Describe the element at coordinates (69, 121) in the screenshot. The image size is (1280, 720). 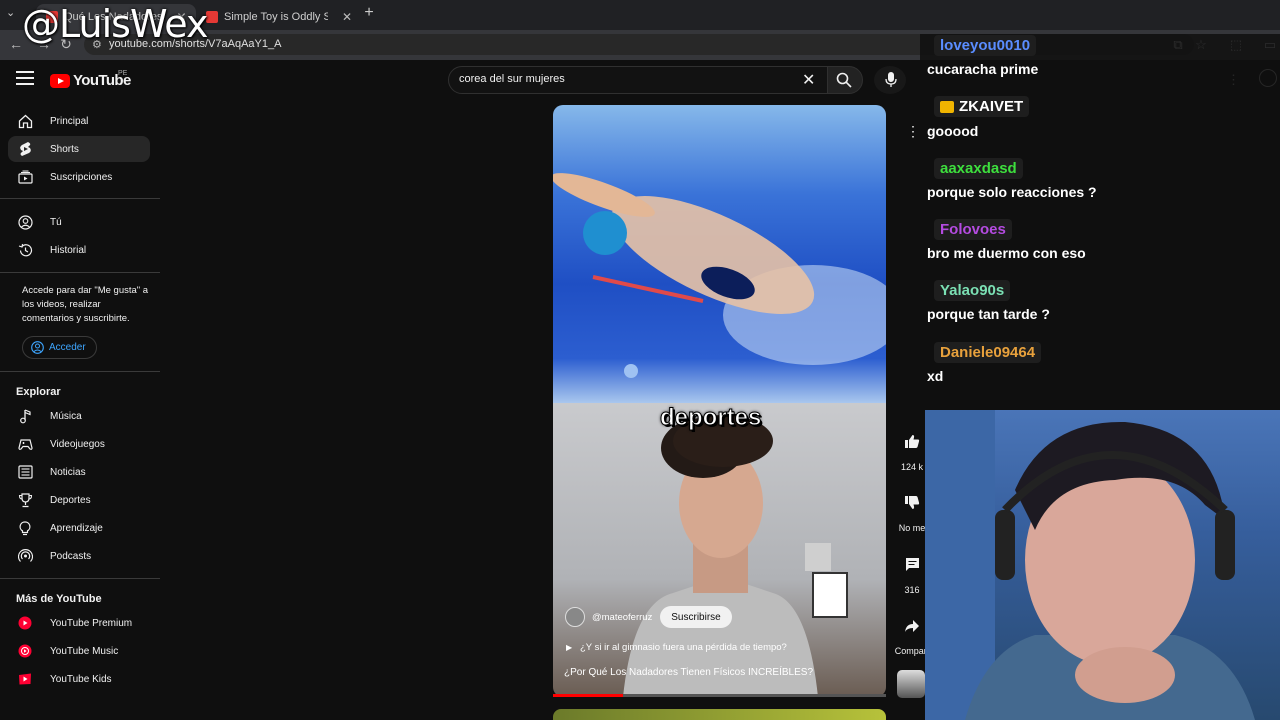
I see `sidebar-item-label: Principal` at that location.